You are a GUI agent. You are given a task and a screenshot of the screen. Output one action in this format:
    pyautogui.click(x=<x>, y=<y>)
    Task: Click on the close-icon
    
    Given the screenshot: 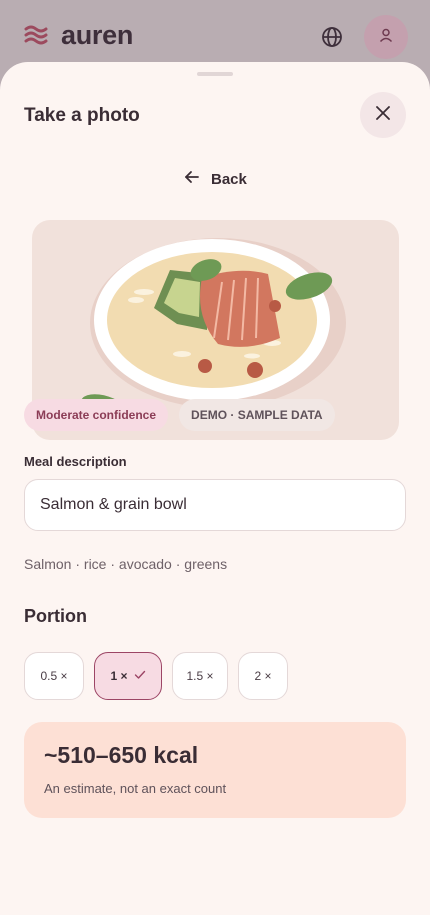 What is the action you would take?
    pyautogui.click(x=383, y=115)
    